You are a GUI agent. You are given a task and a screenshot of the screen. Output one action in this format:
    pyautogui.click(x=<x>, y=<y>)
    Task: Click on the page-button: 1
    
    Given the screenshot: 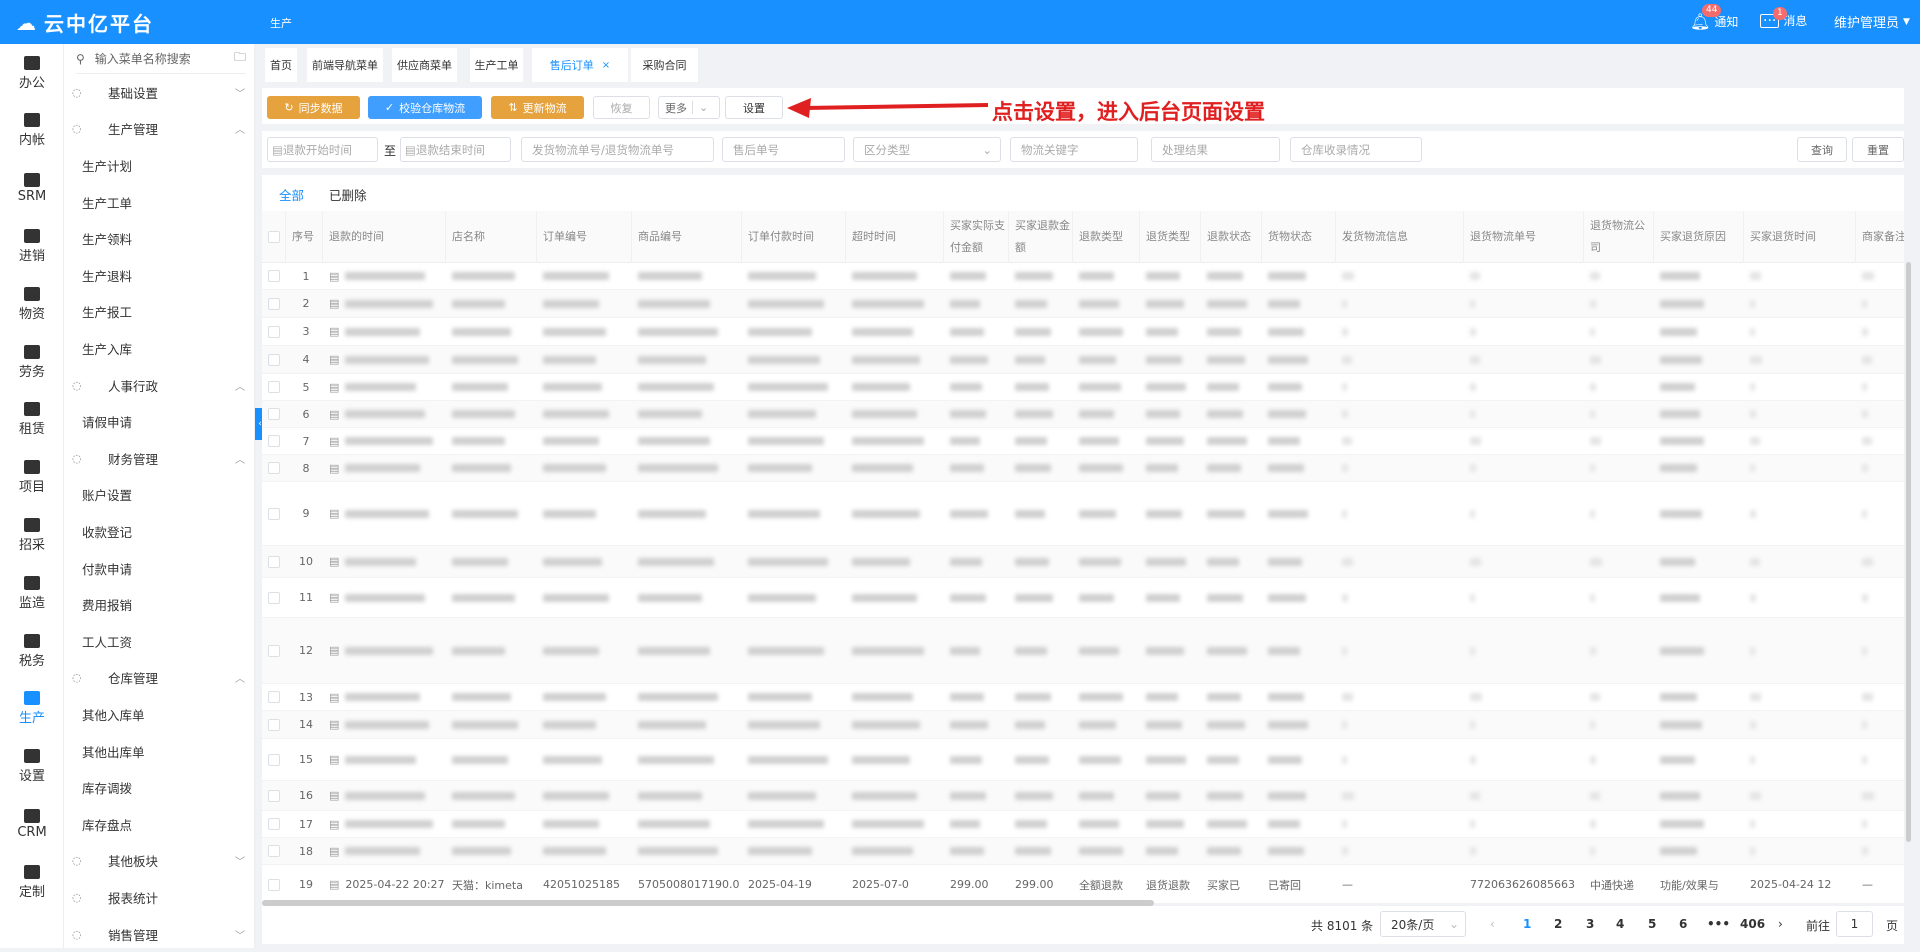 What is the action you would take?
    pyautogui.click(x=1527, y=924)
    